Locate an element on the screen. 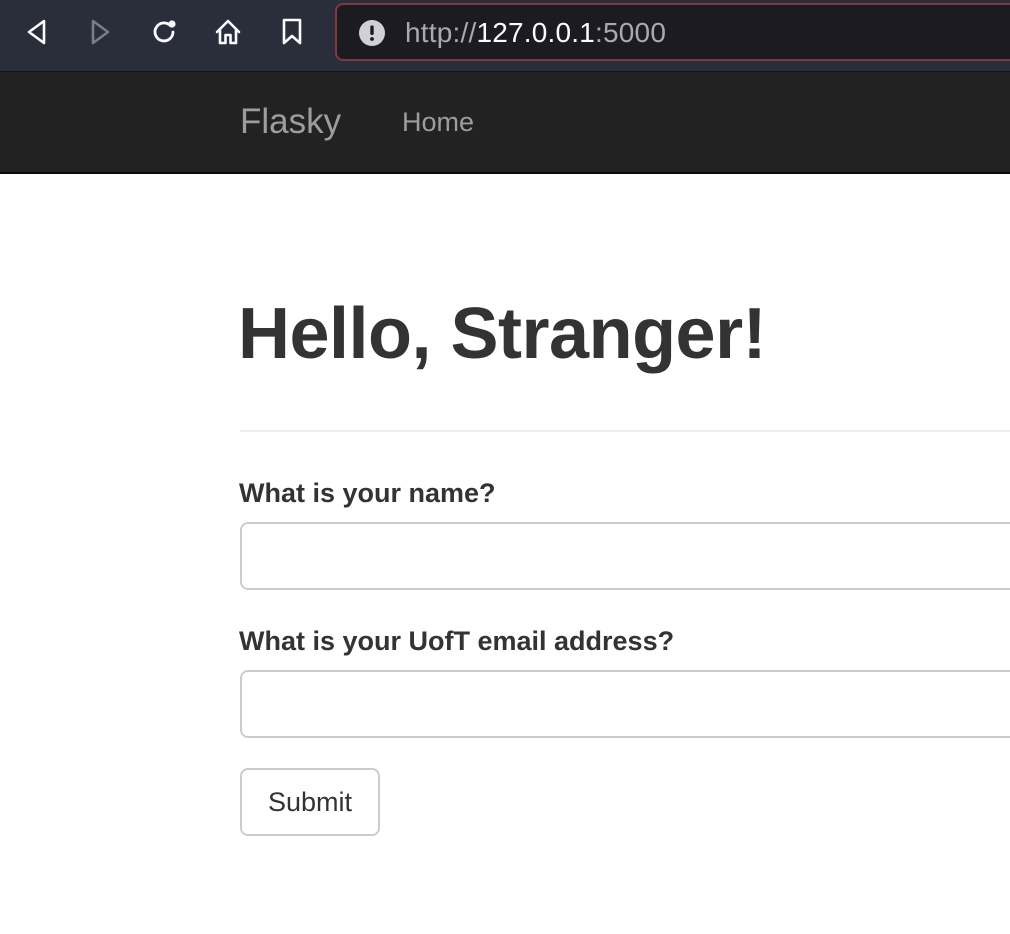  url-text: http://127.0.0.1:5000 is located at coordinates (535, 33).